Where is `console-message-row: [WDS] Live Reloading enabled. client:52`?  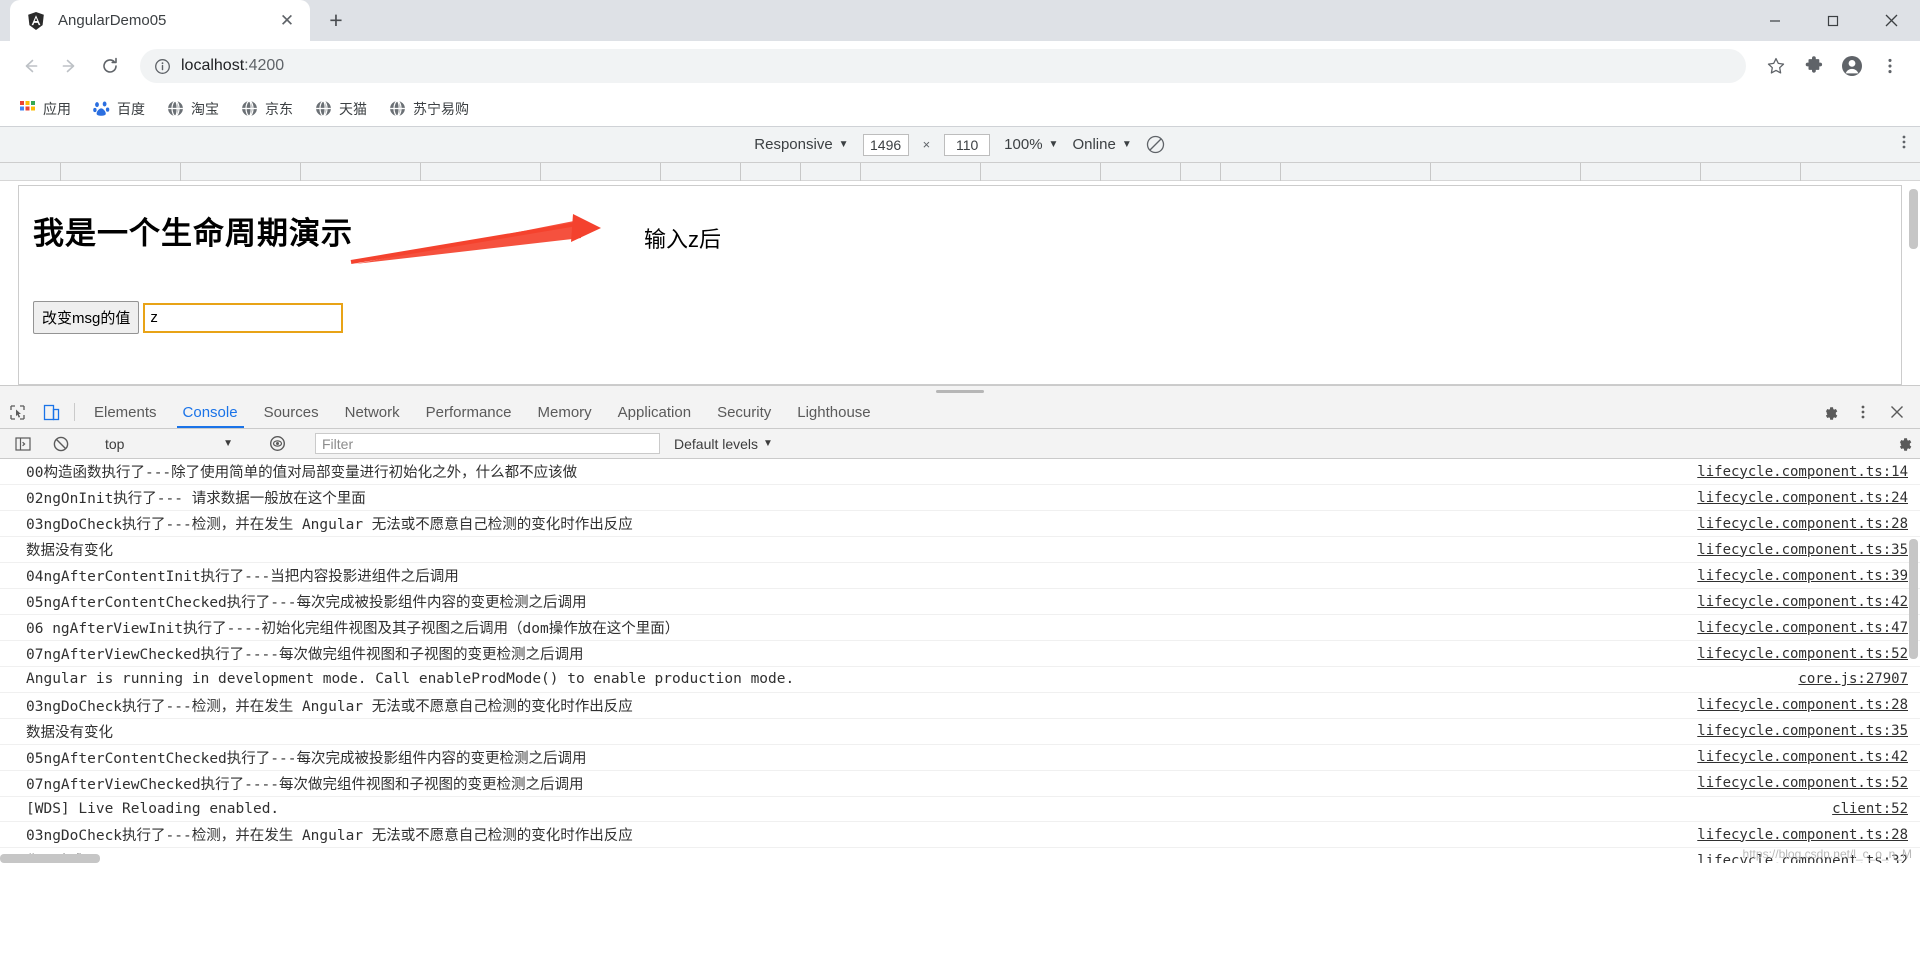 console-message-row: [WDS] Live Reloading enabled. client:52 is located at coordinates (960, 809).